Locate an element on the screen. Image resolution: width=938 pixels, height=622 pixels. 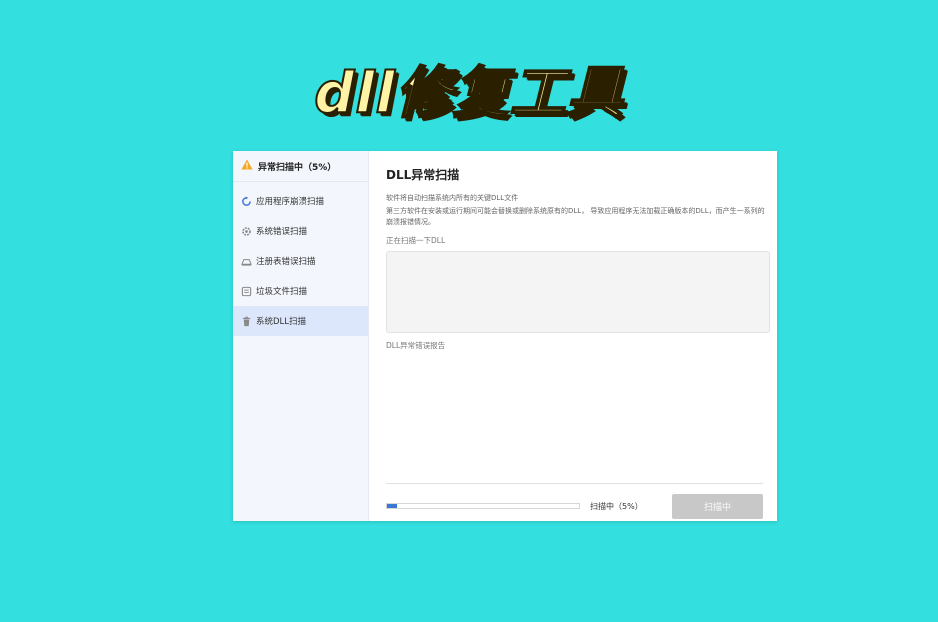
sidebar-item-label: 注册表错误扫描 is located at coordinates (286, 262).